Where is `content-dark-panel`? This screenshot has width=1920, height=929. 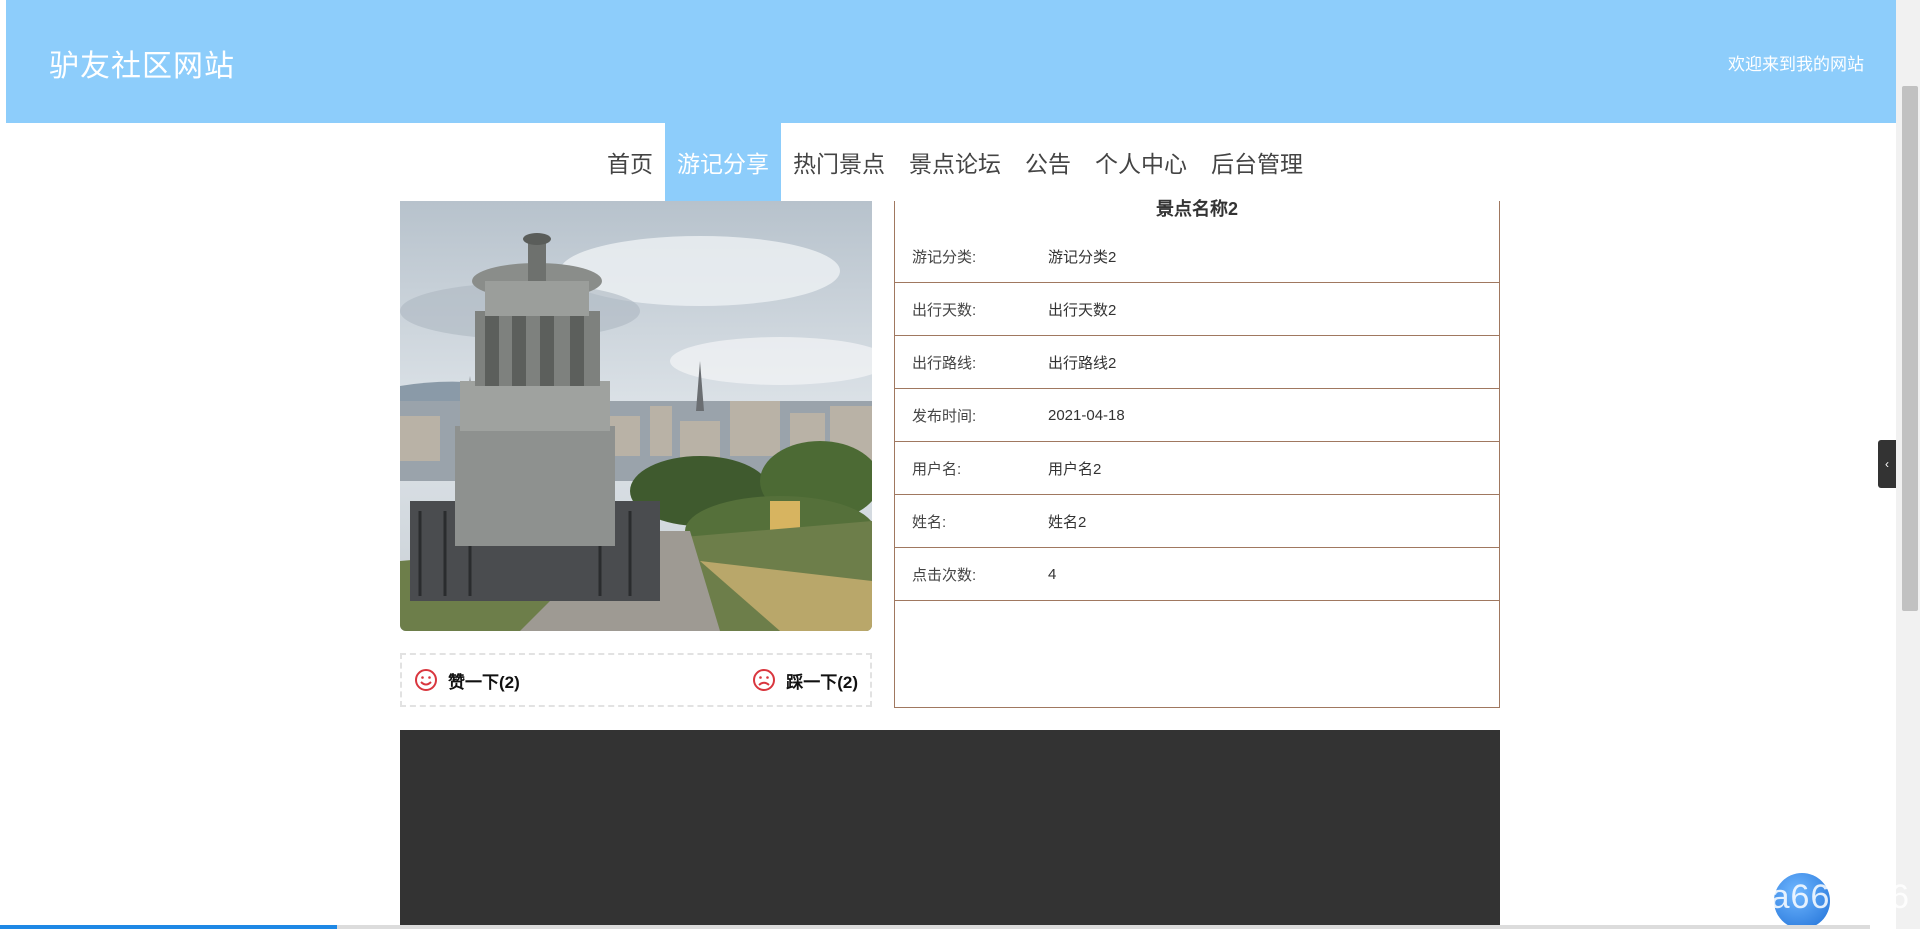 content-dark-panel is located at coordinates (950, 829).